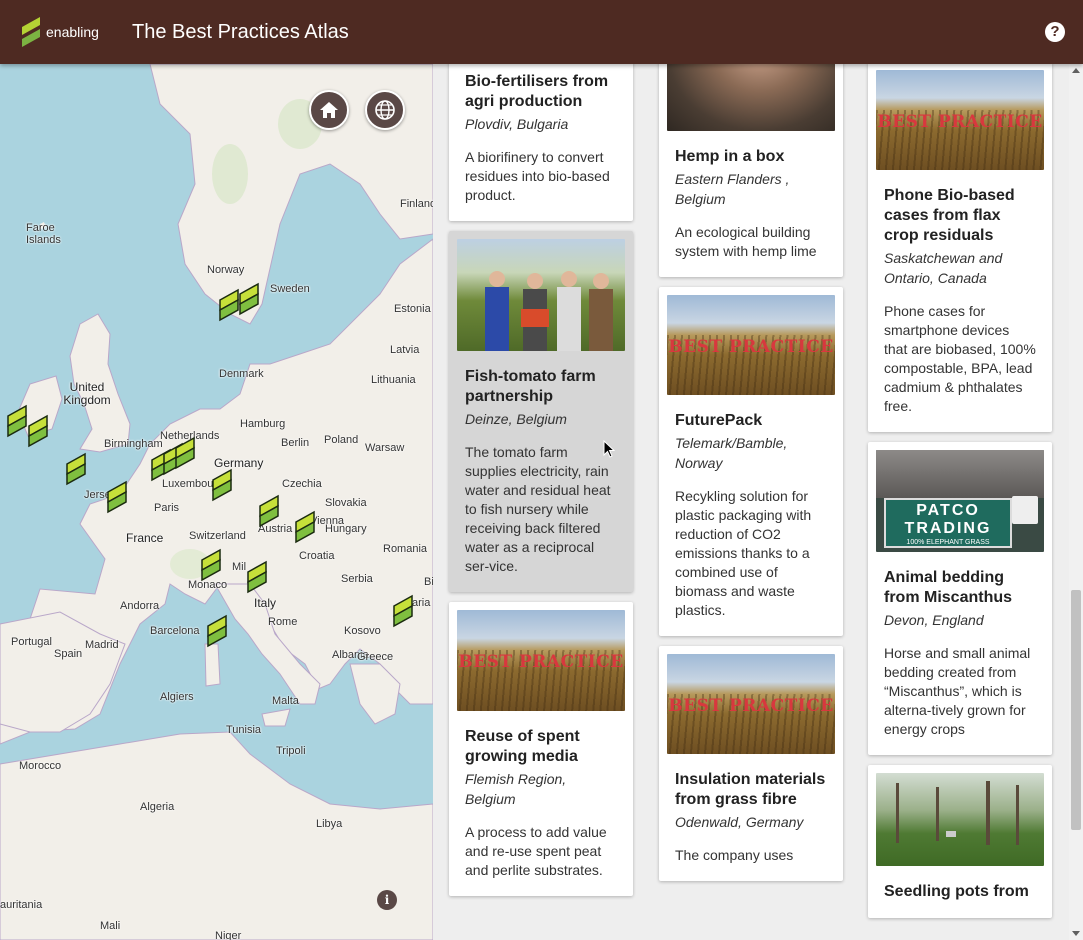 The width and height of the screenshot is (1083, 940). Describe the element at coordinates (549, 311) in the screenshot. I see `people-photo` at that location.